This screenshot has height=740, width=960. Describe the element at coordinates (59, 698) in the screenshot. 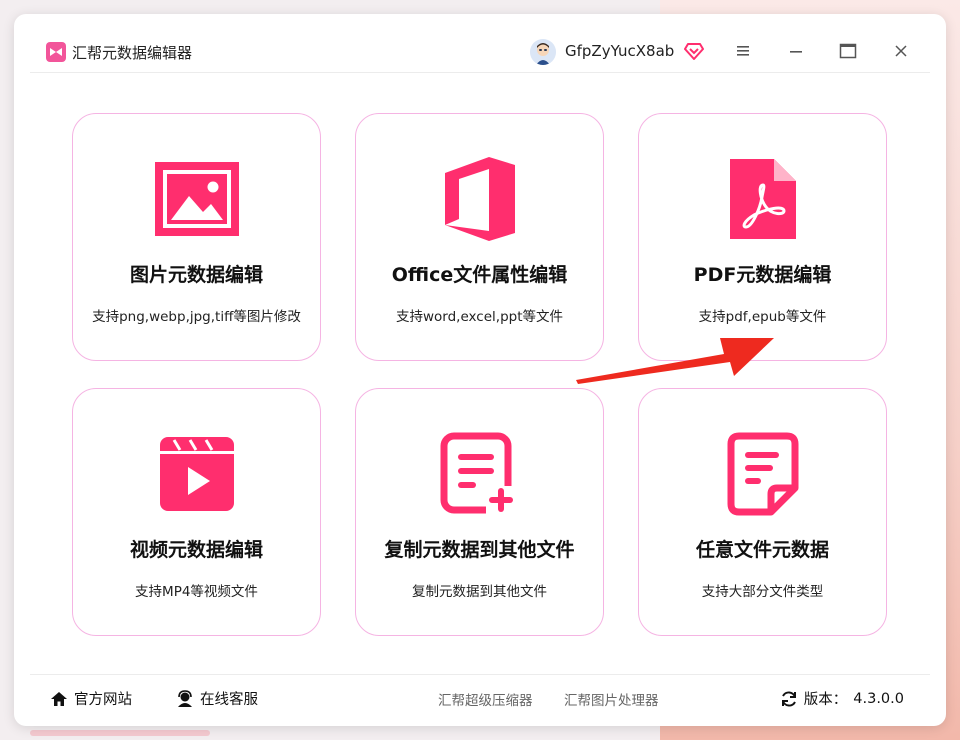

I see `home-icon` at that location.